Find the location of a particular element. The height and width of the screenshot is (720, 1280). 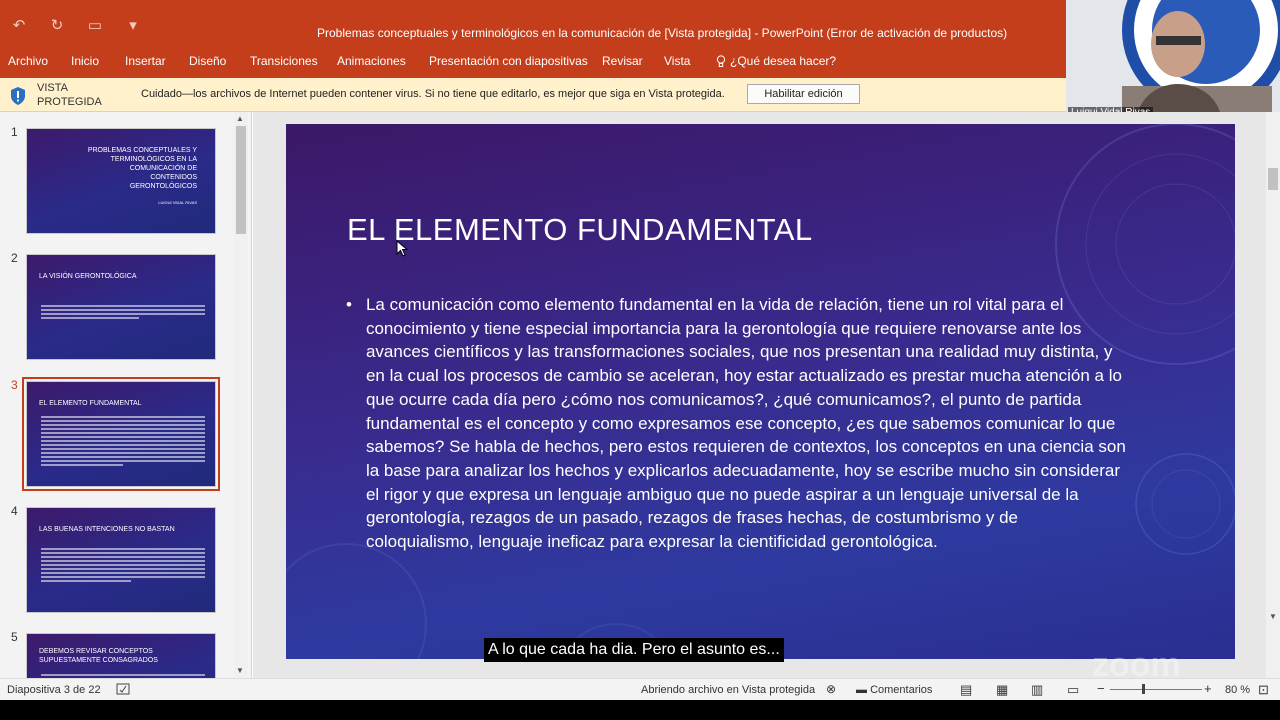

present-icon: ▭ is located at coordinates (95, 26).